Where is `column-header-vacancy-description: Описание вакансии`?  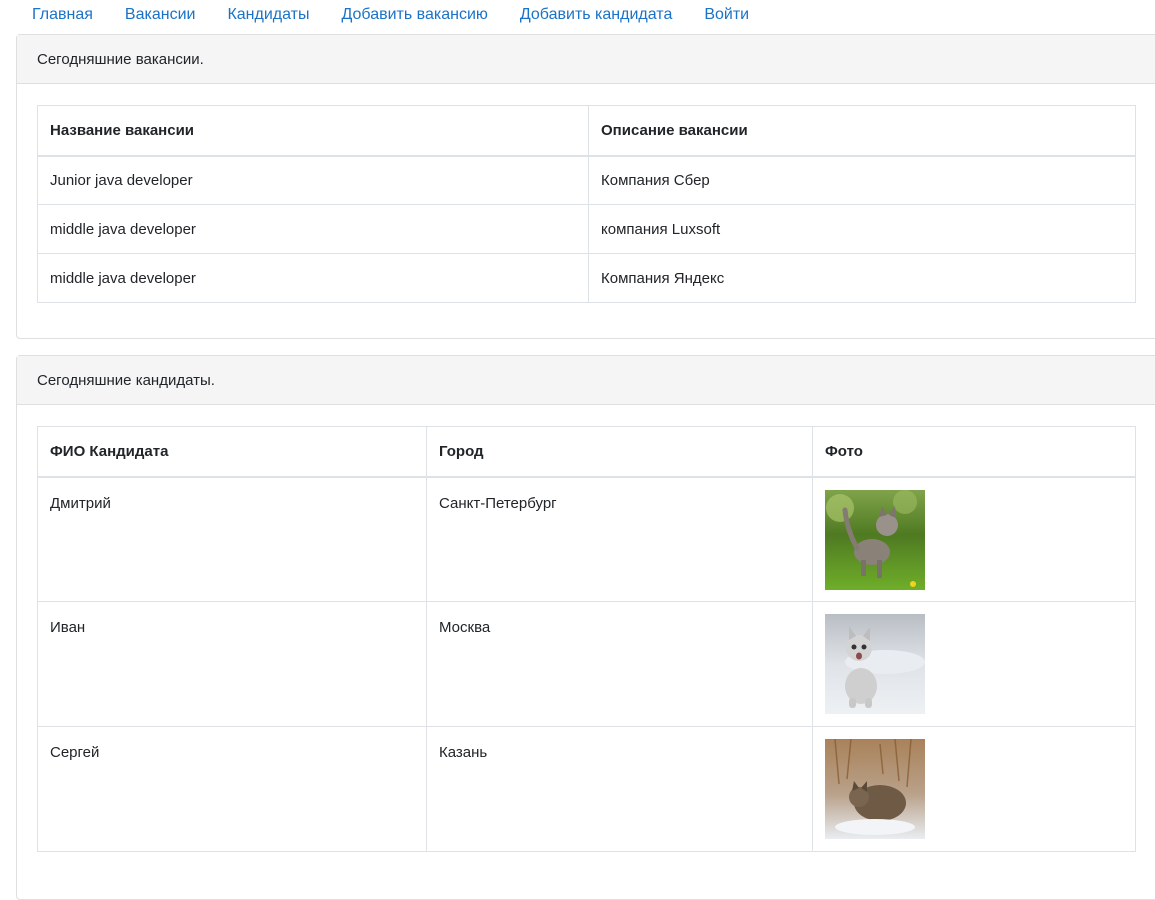 column-header-vacancy-description: Описание вакансии is located at coordinates (862, 131).